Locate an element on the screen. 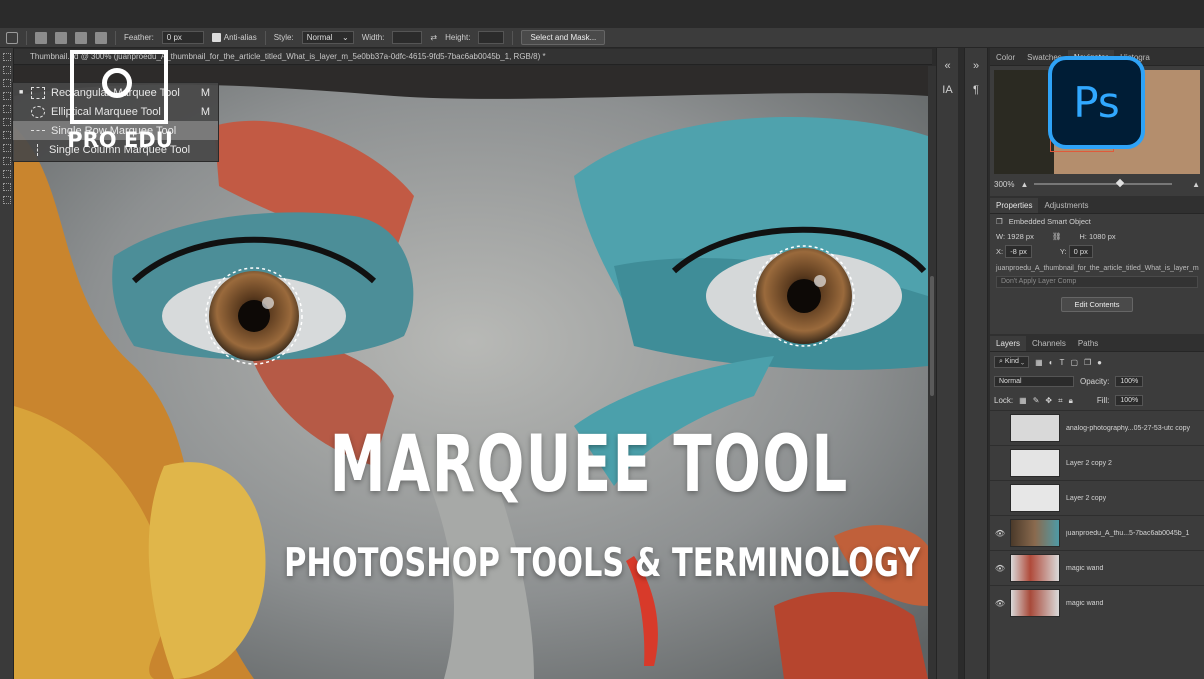 This screenshot has width=1204, height=679. lasso-tool-icon is located at coordinates (6, 83).